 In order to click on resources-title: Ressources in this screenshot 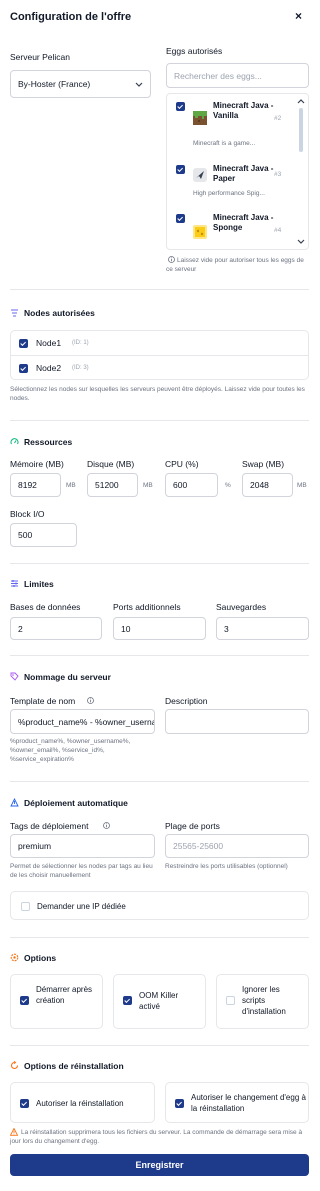, I will do `click(48, 442)`.